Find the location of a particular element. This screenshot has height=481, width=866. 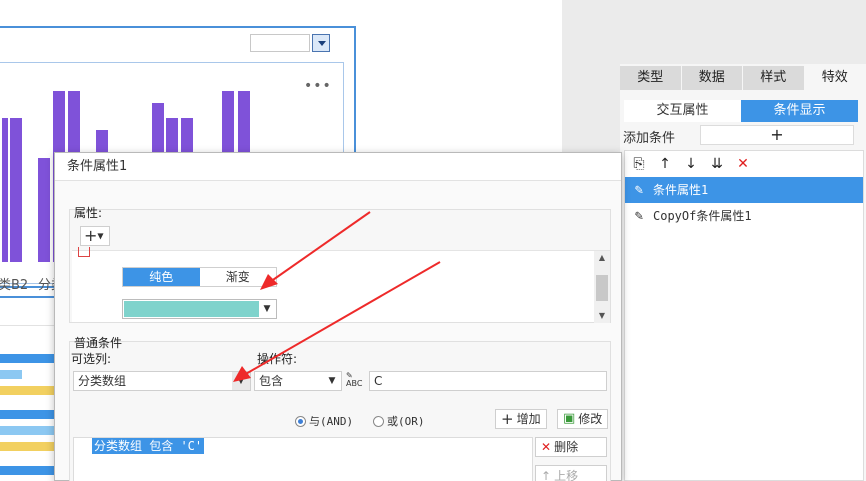

more-options-icon: ••• is located at coordinates (318, 86).